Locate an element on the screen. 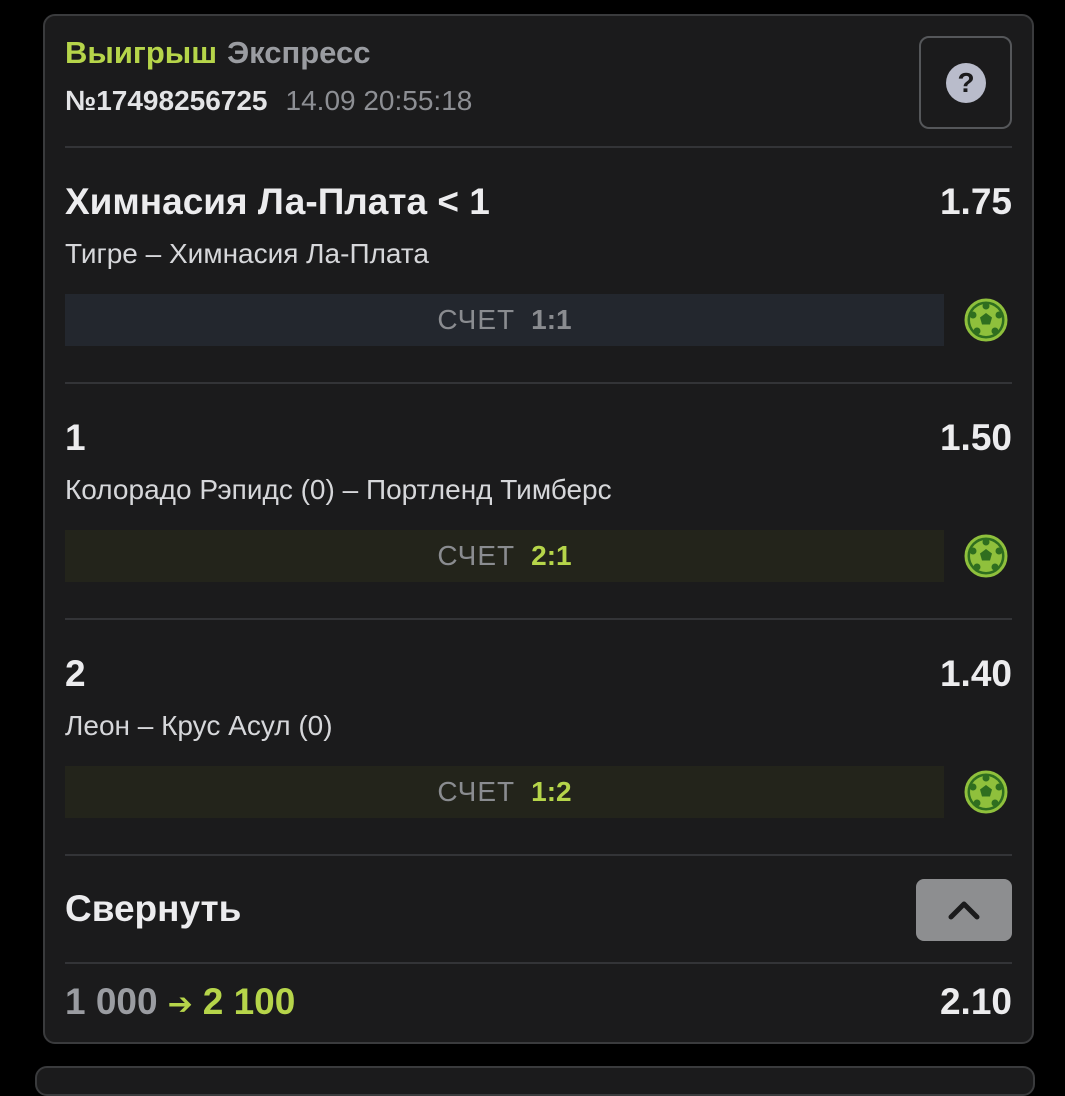 This screenshot has height=1096, width=1065. next-bet-card is located at coordinates (535, 1081).